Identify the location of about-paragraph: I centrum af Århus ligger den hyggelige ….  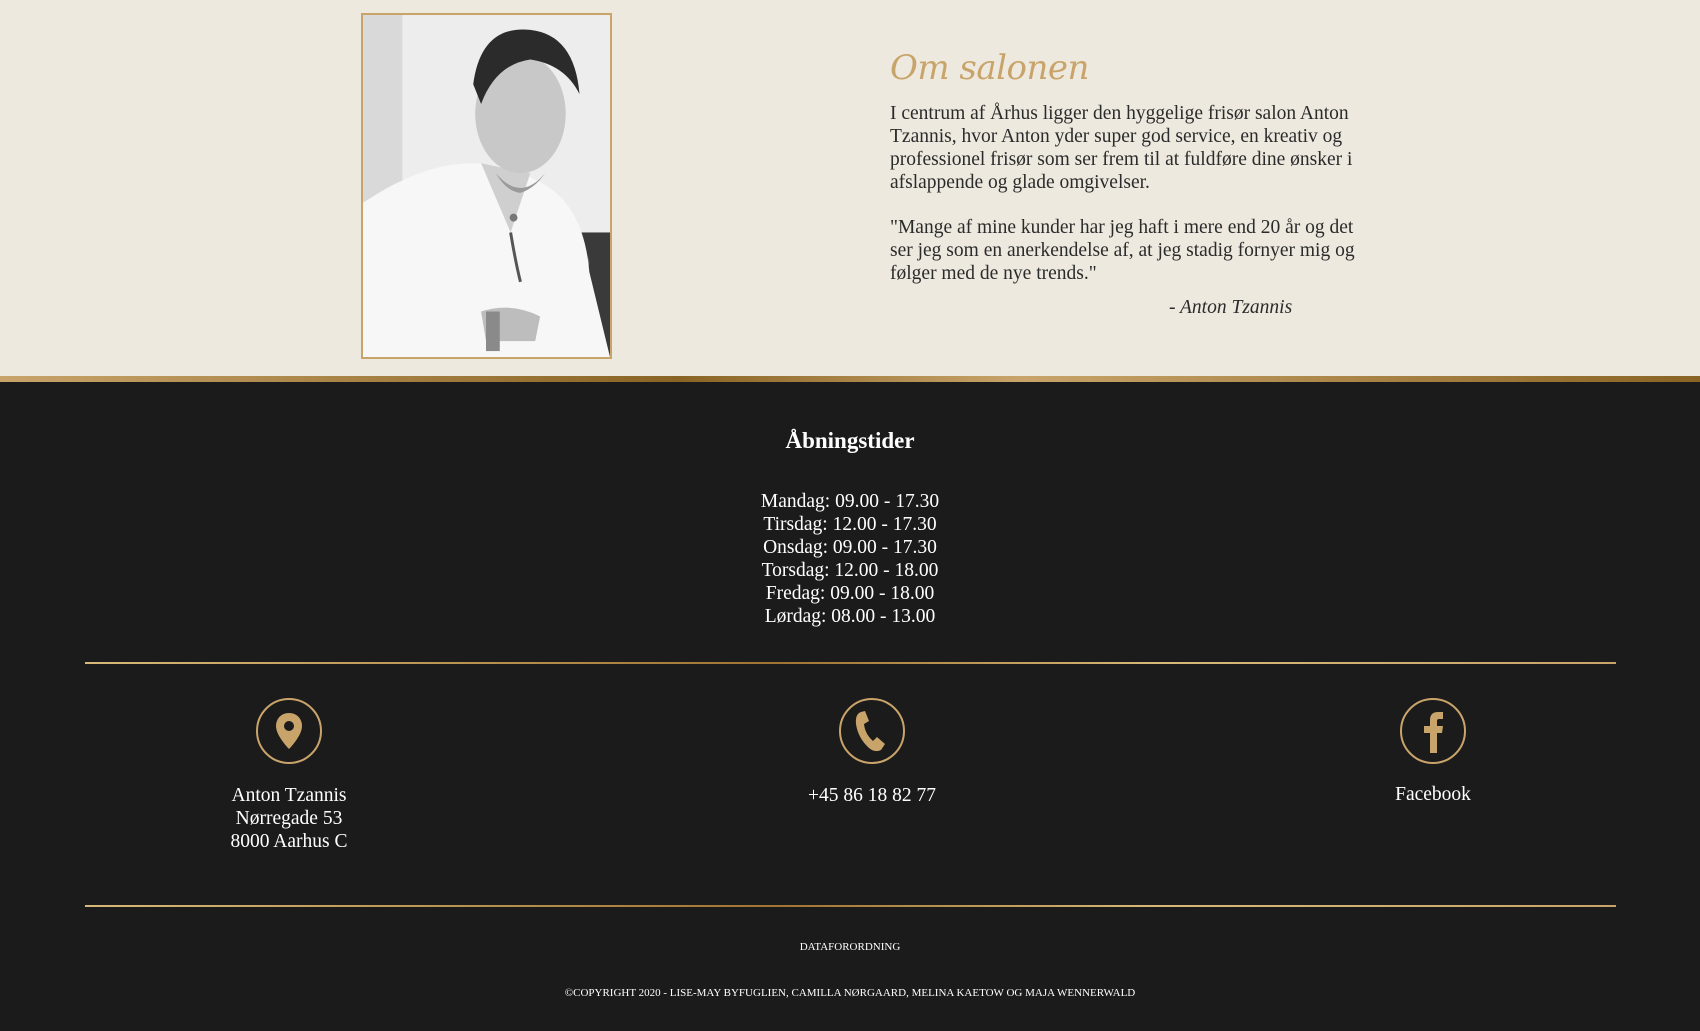
(1121, 148).